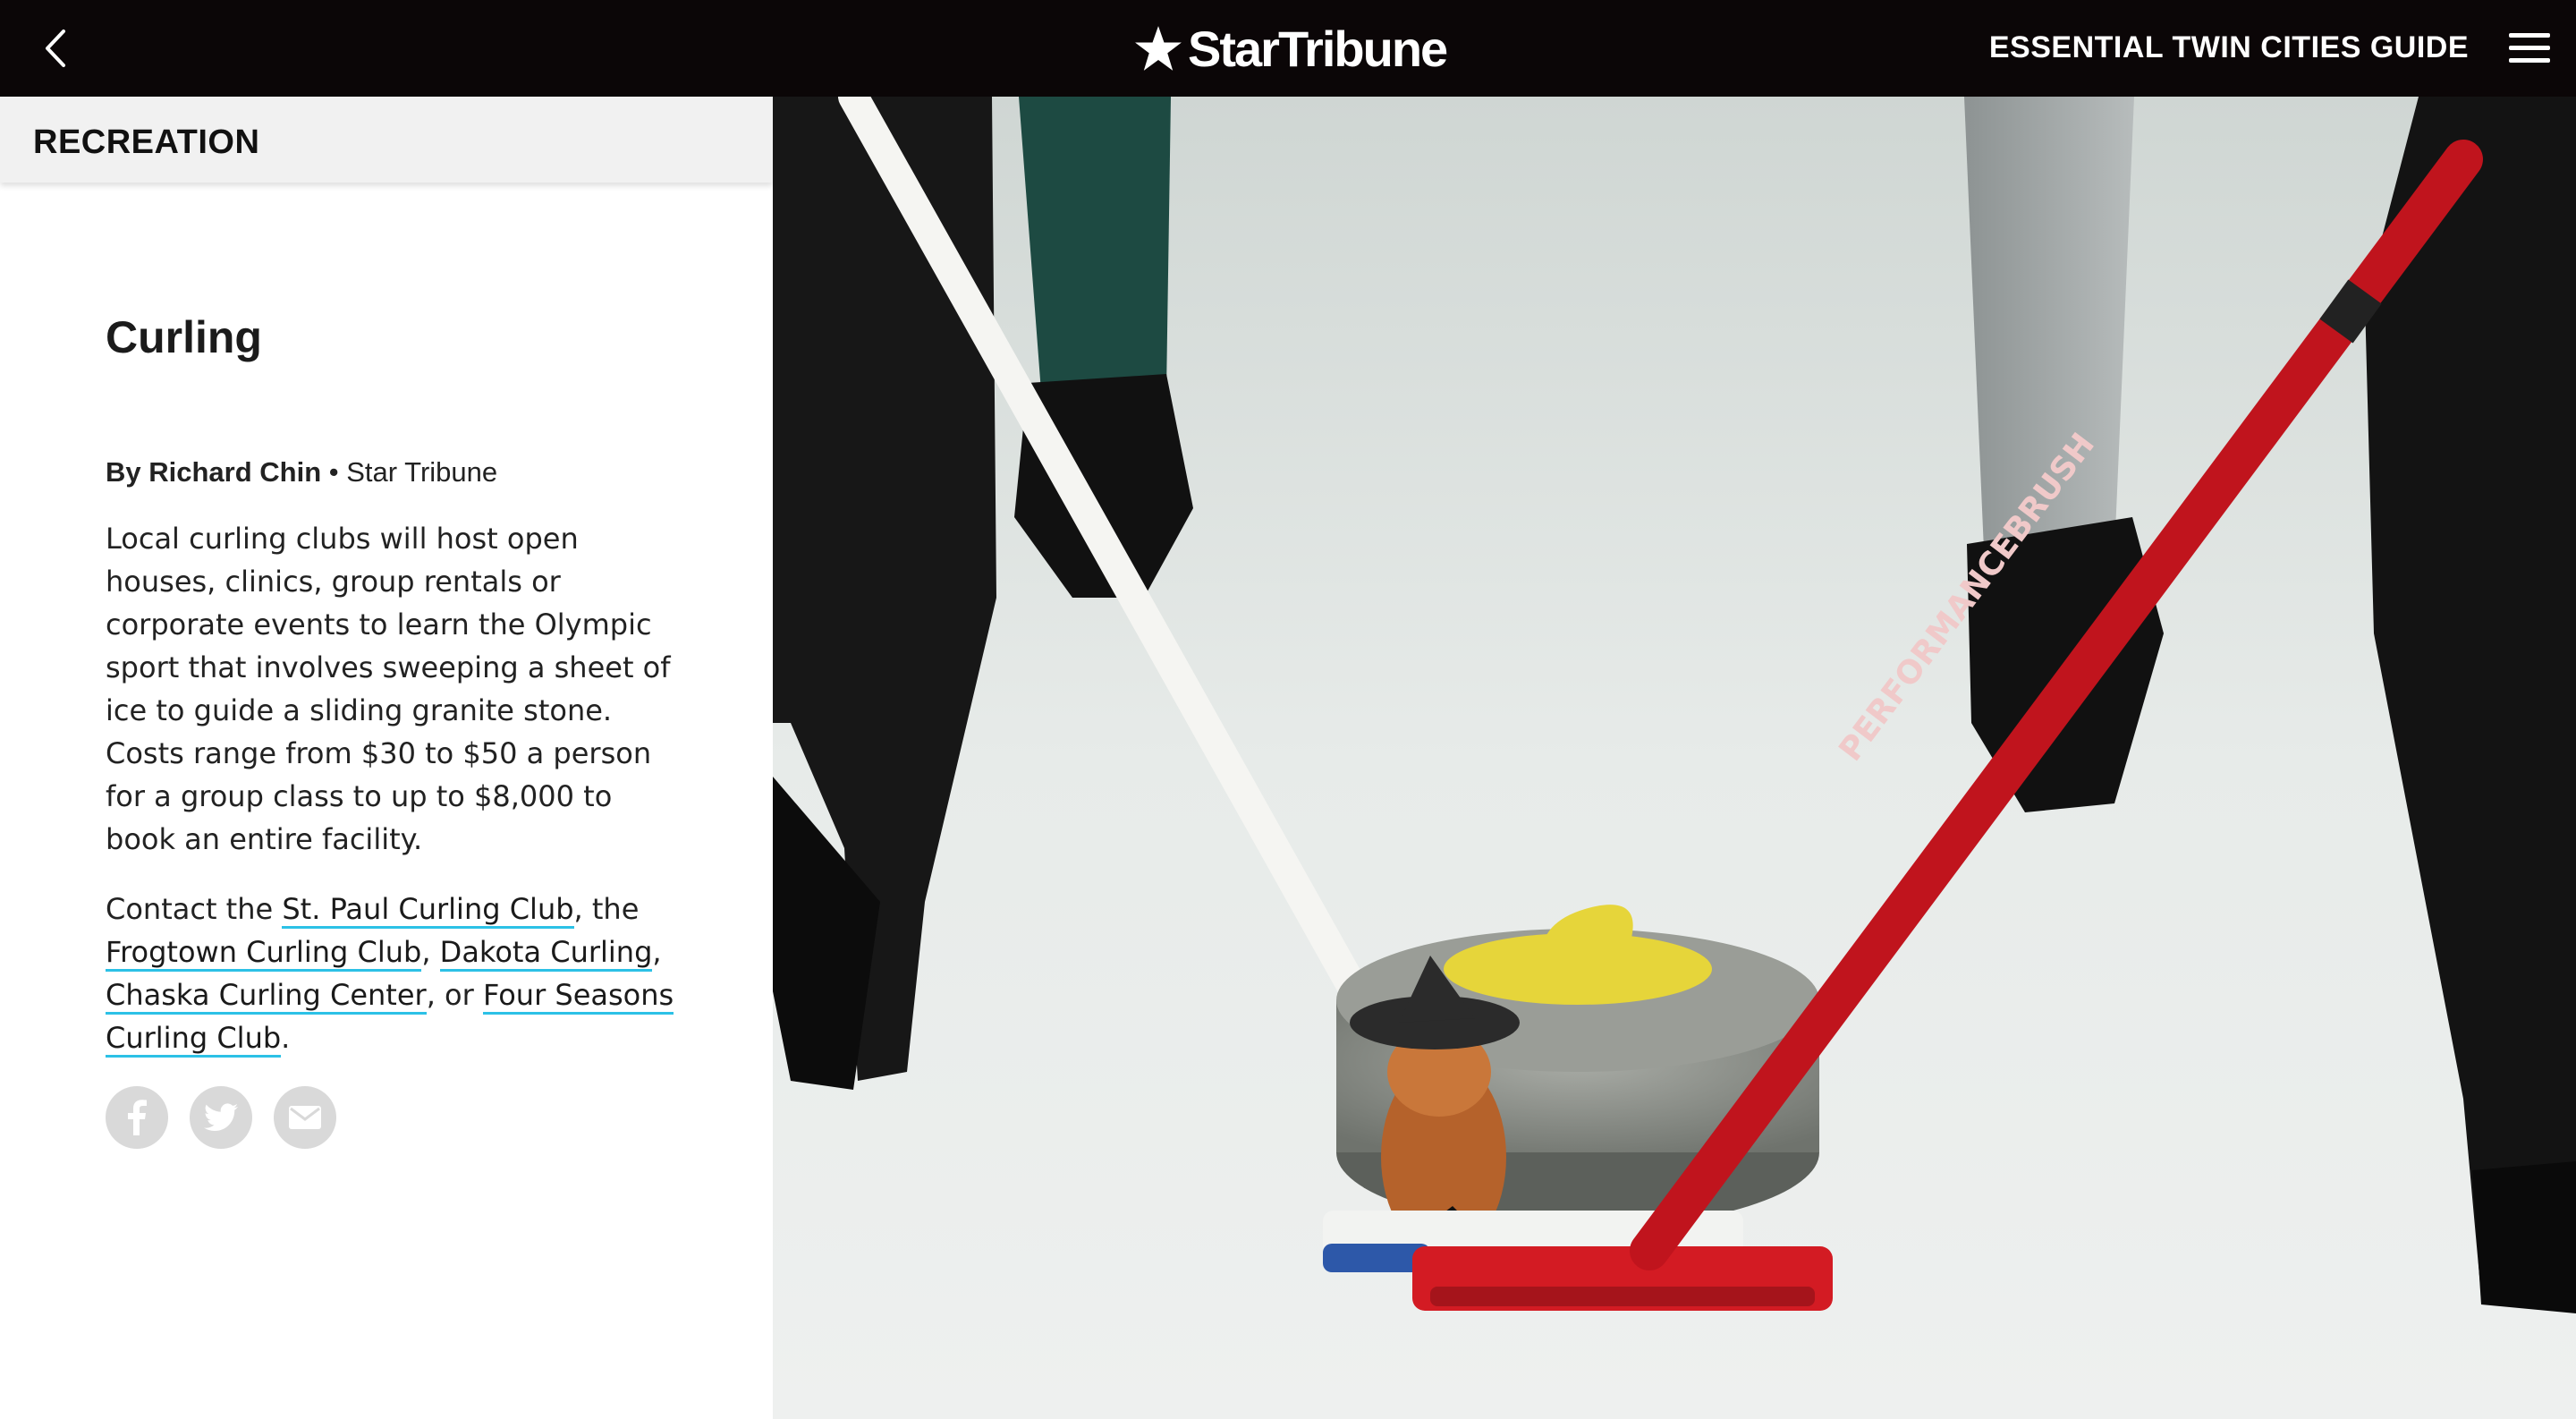 The width and height of the screenshot is (2576, 1419). Describe the element at coordinates (1158, 48) in the screenshot. I see `star-icon` at that location.